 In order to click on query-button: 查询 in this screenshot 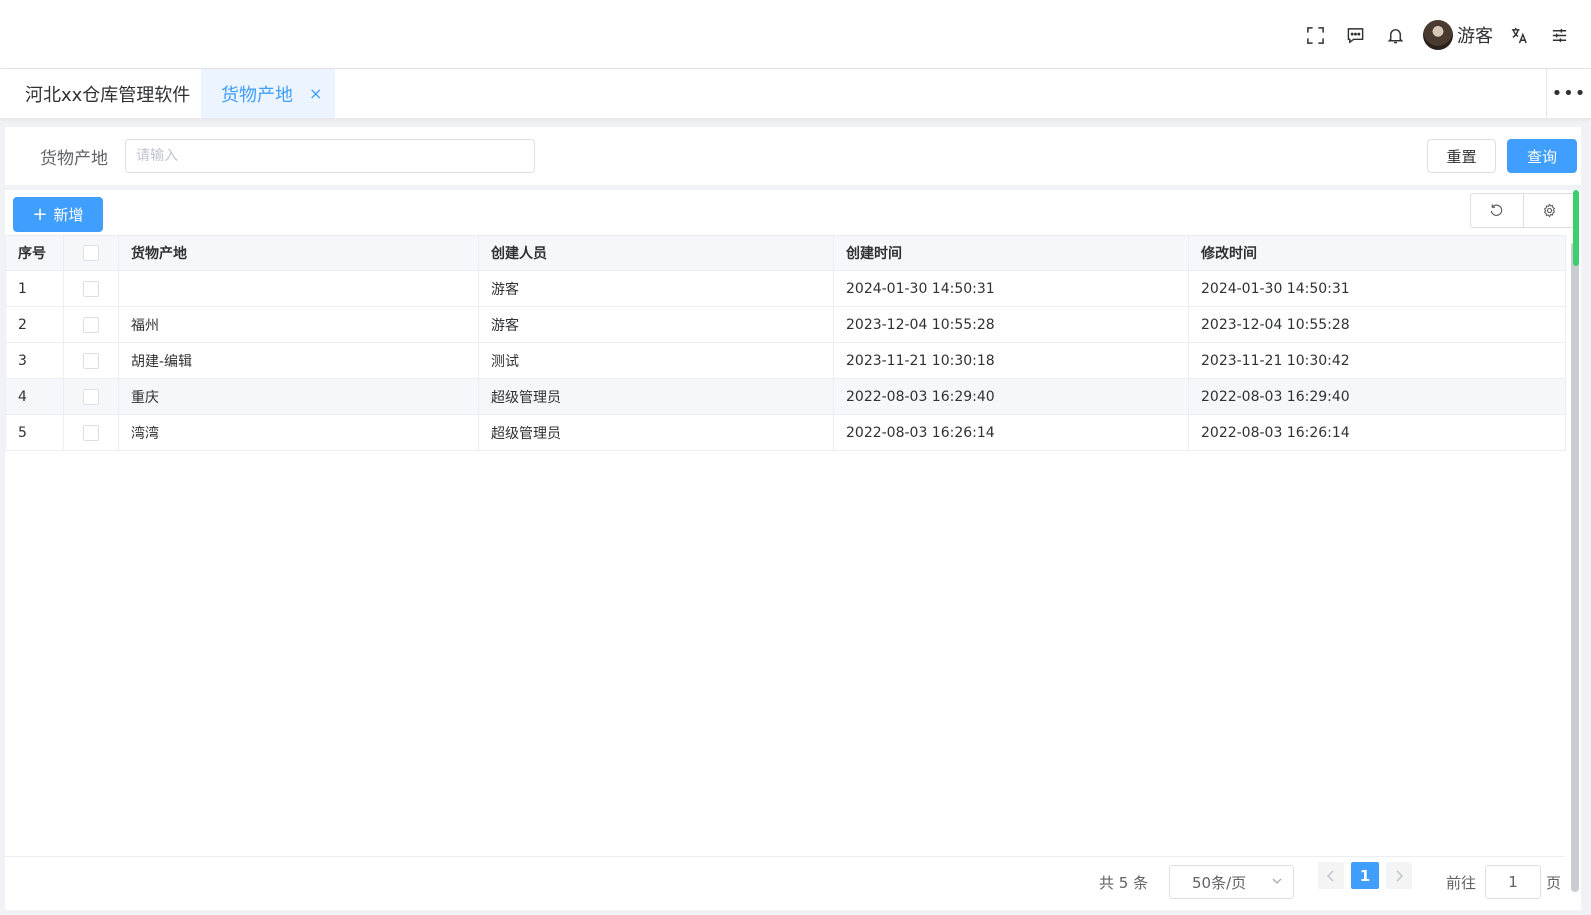, I will do `click(1542, 156)`.